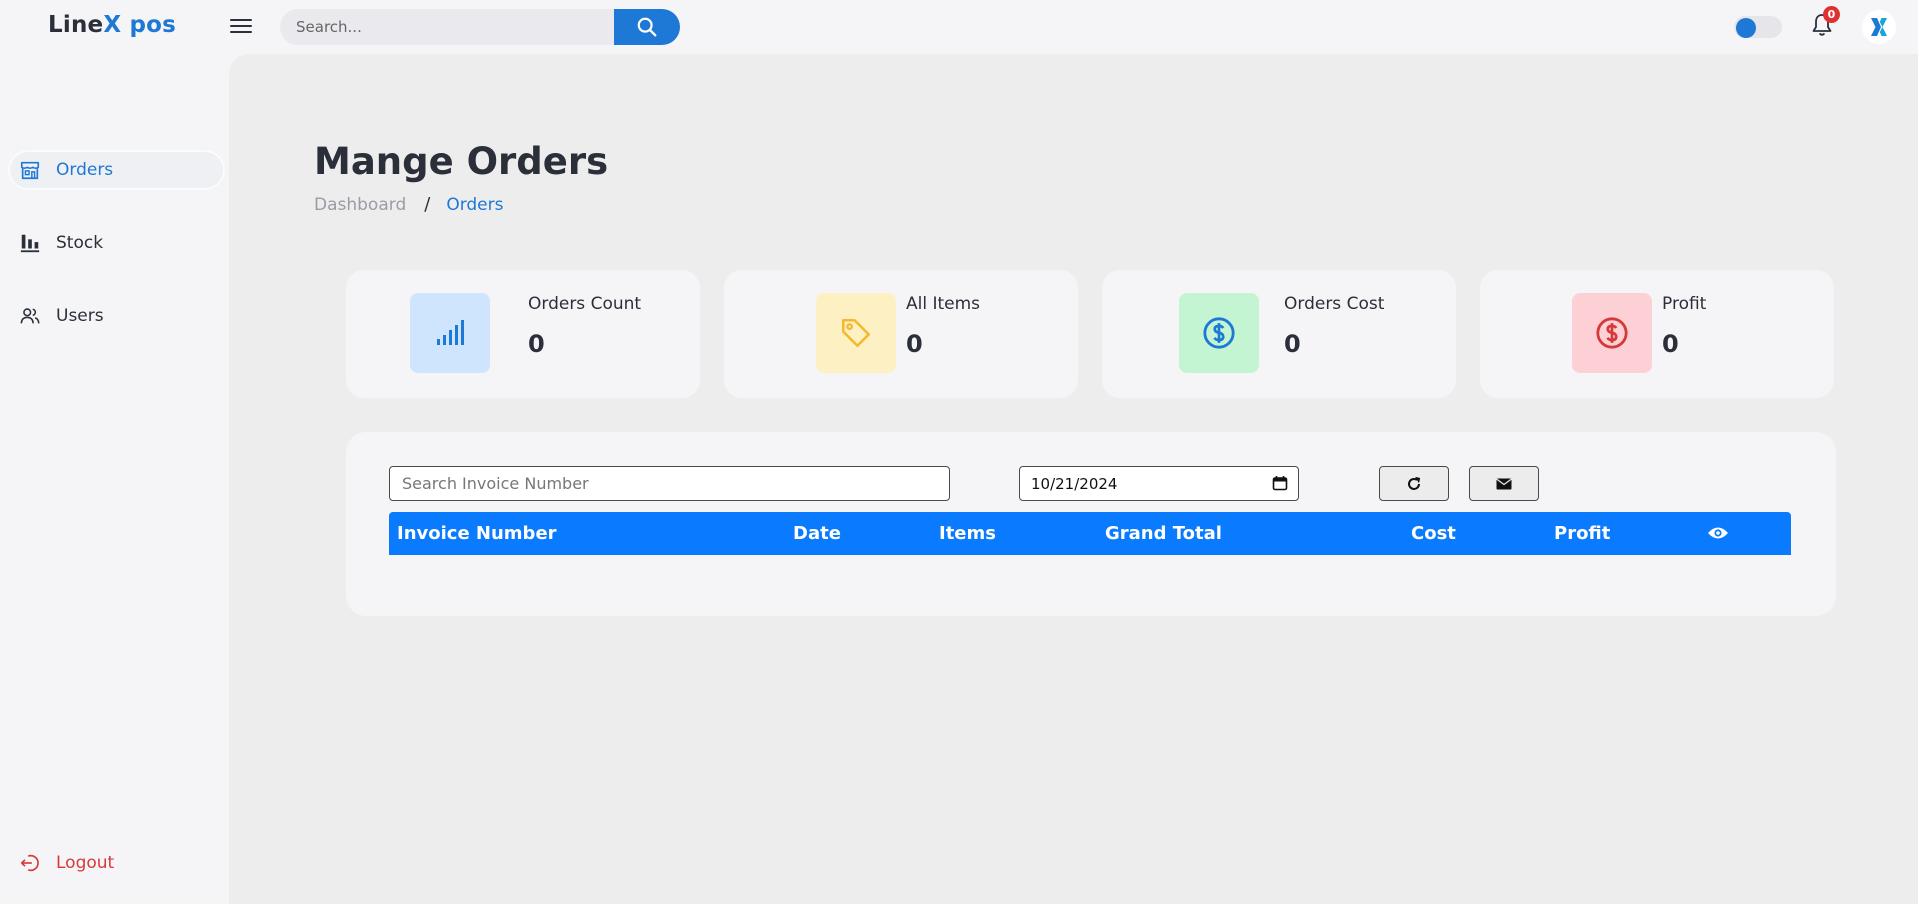 The width and height of the screenshot is (1918, 904). I want to click on menu-icon, so click(241, 26).